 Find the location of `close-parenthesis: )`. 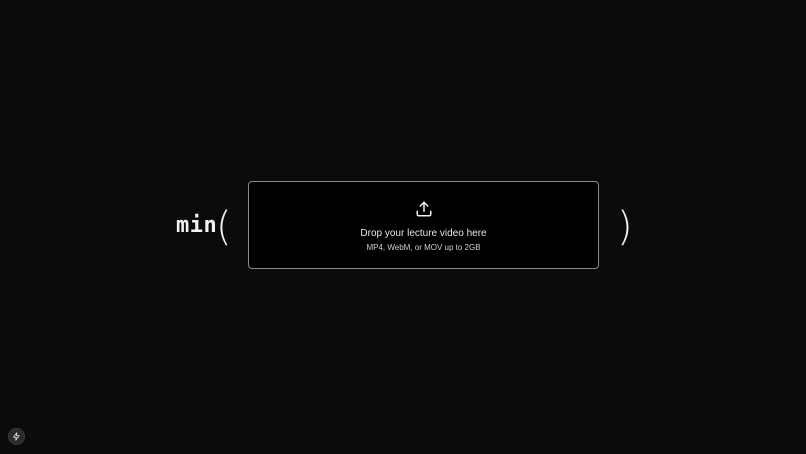

close-parenthesis: ) is located at coordinates (625, 227).